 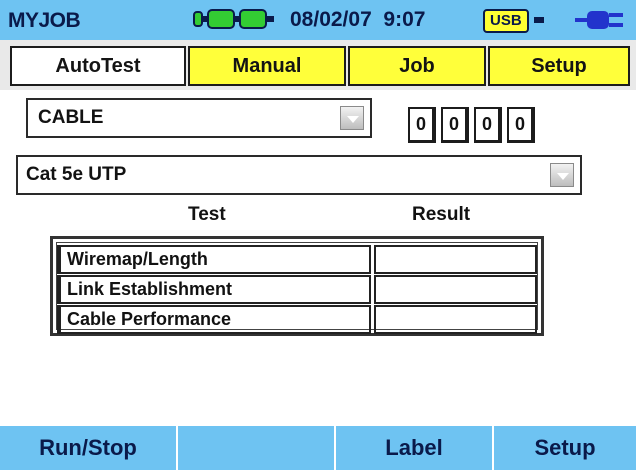 I want to click on id-counter: 0 0 0 0, so click(x=471, y=125).